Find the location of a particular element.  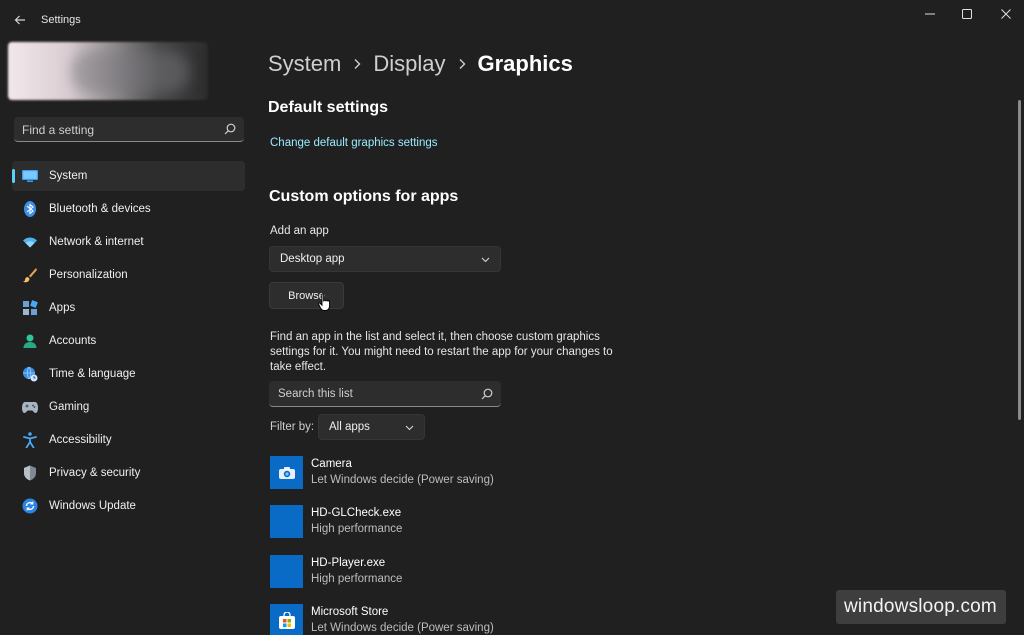

browse-button: Browse is located at coordinates (306, 295).